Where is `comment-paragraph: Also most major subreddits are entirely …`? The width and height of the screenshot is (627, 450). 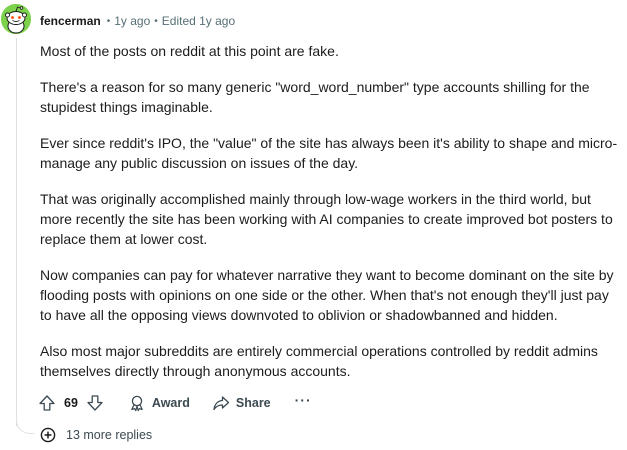
comment-paragraph: Also most major subreddits are entirely … is located at coordinates (319, 361).